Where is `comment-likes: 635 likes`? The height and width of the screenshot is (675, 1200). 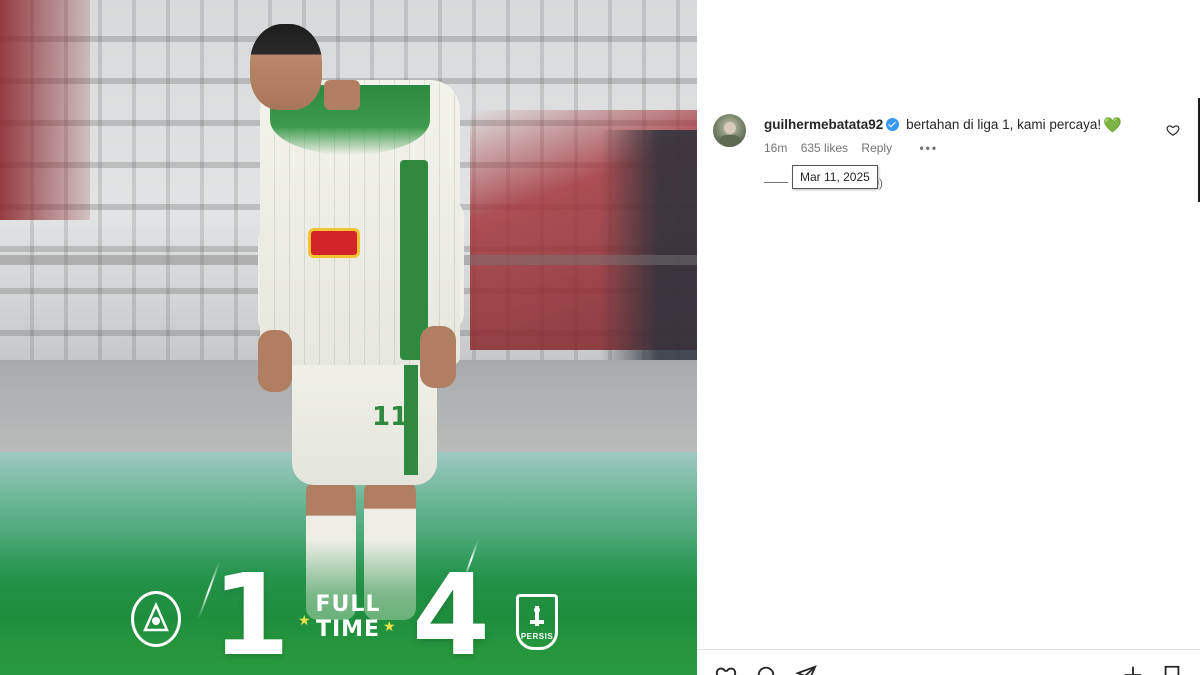 comment-likes: 635 likes is located at coordinates (824, 148).